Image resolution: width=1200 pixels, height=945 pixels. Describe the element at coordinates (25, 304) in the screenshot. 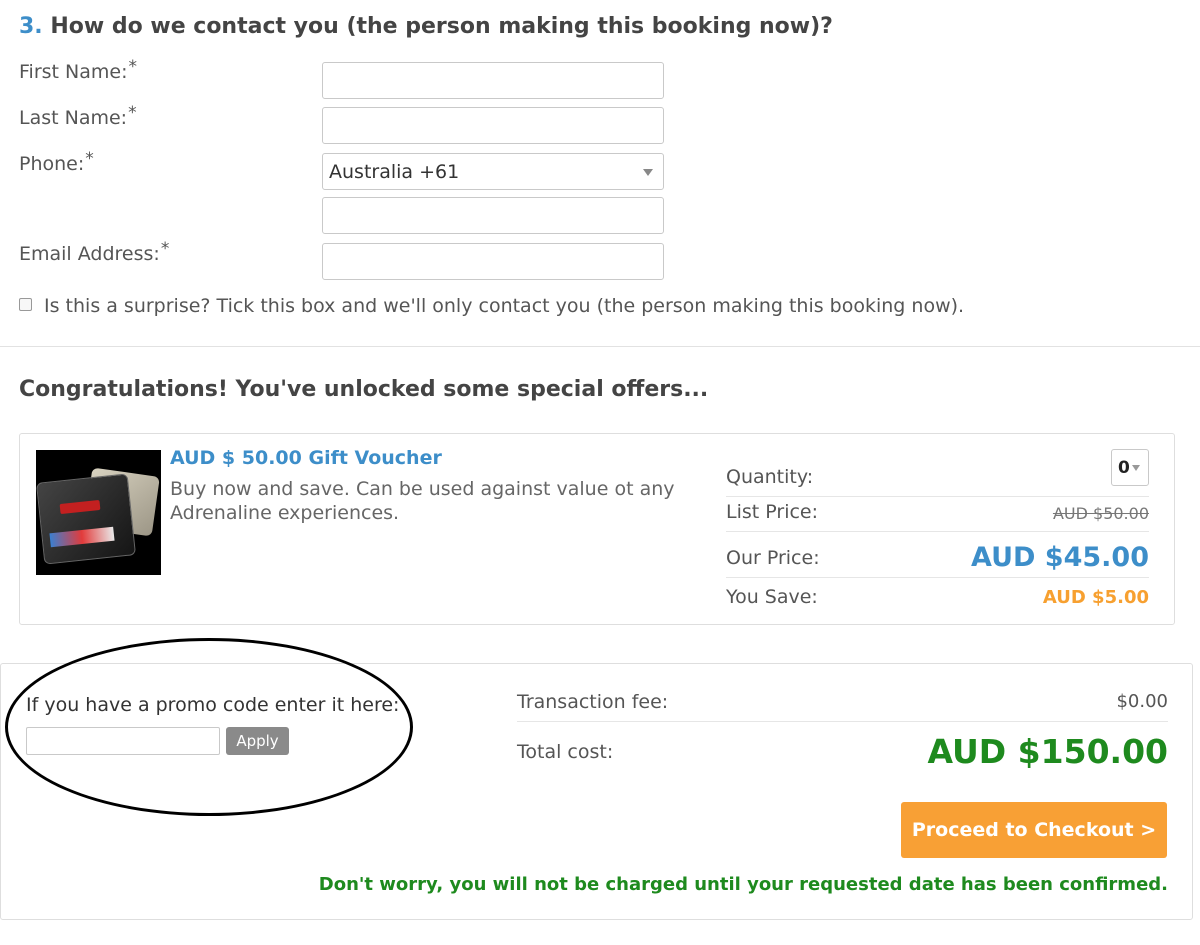

I see `surprise-checkbox` at that location.